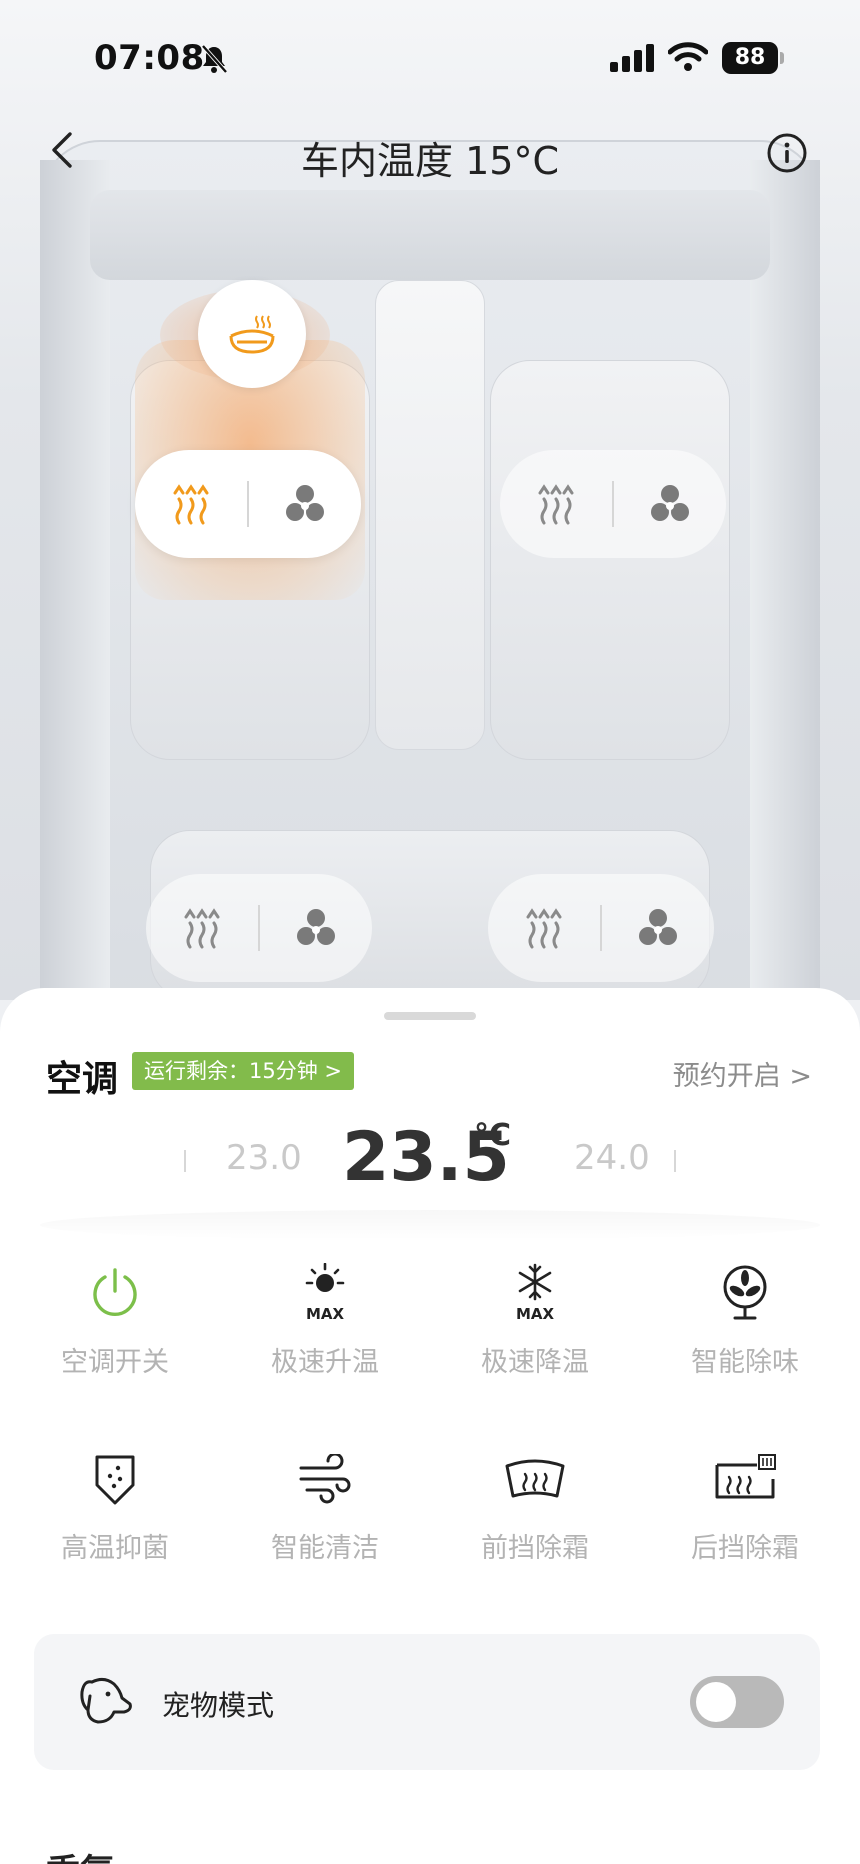 This screenshot has width=860, height=1864. What do you see at coordinates (106, 1700) in the screenshot?
I see `dog-icon` at bounding box center [106, 1700].